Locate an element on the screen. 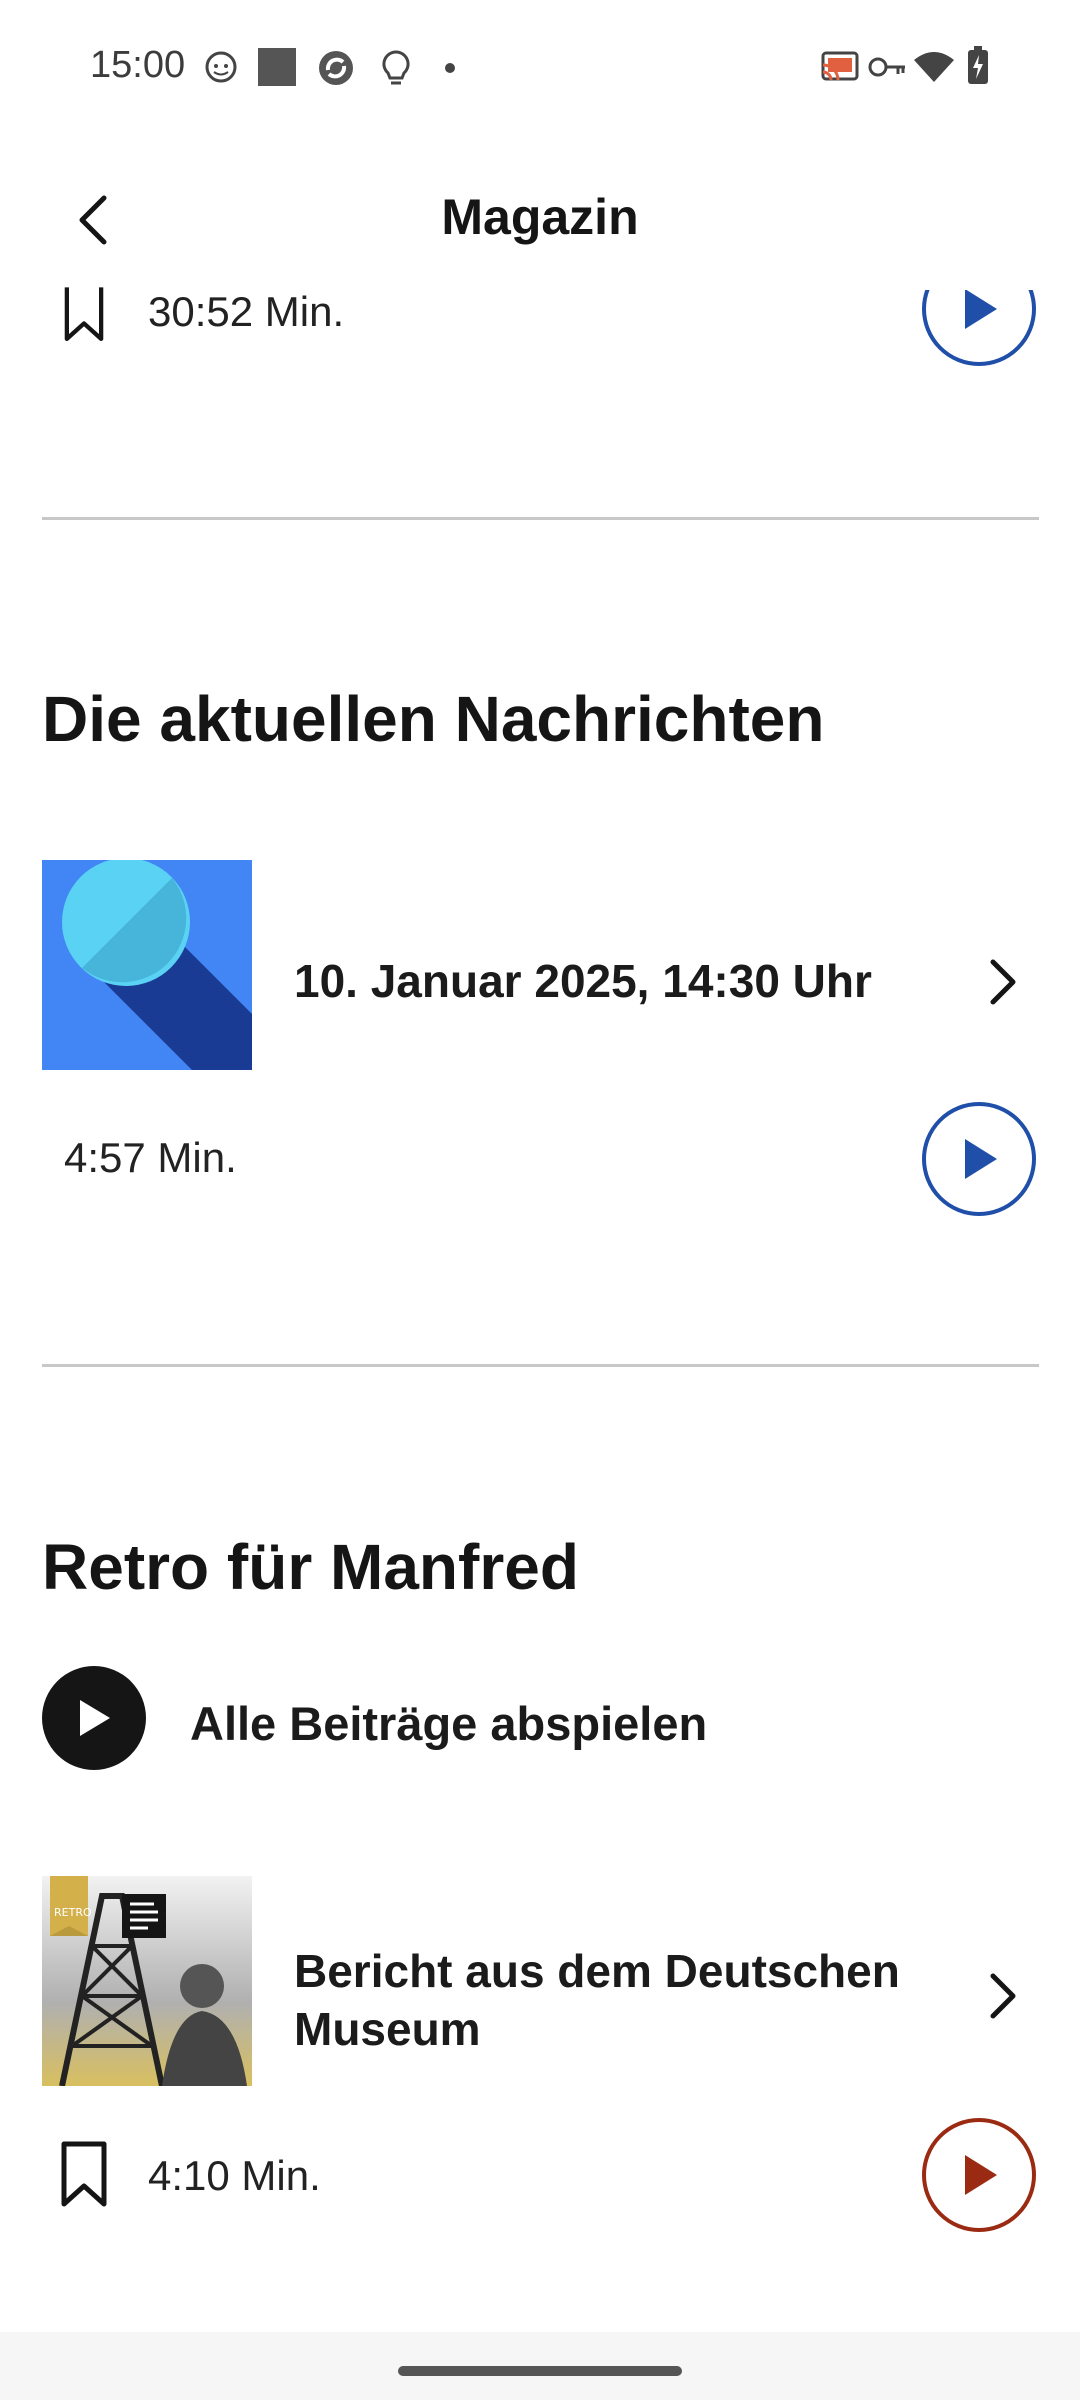  dot-icon is located at coordinates (450, 68).